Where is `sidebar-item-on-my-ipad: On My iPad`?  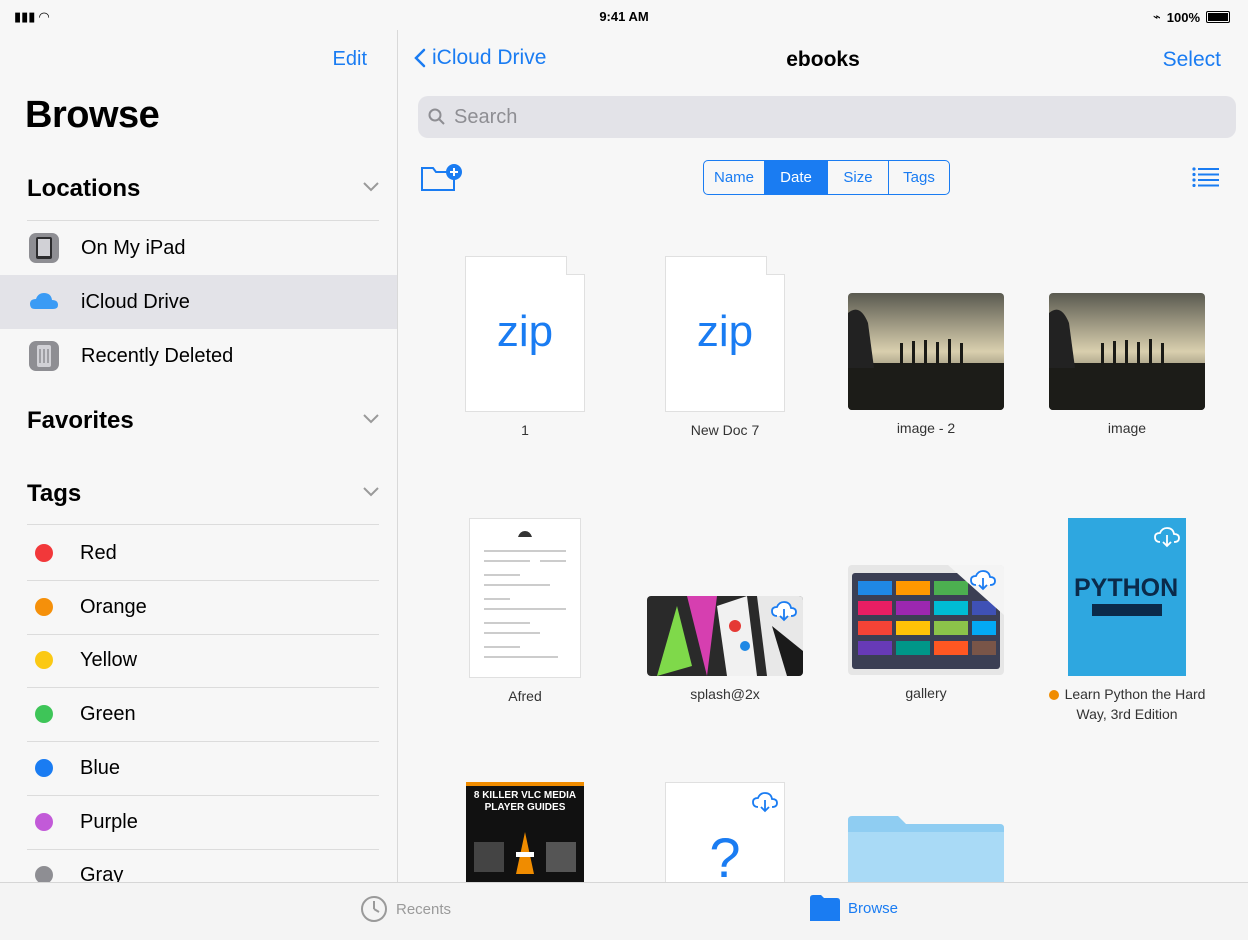 sidebar-item-on-my-ipad: On My iPad is located at coordinates (198, 248).